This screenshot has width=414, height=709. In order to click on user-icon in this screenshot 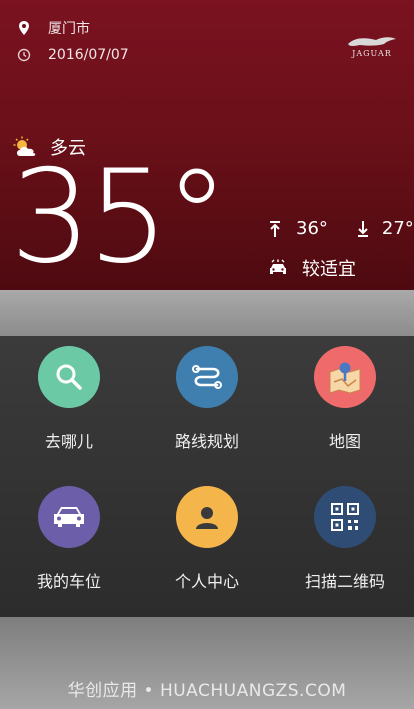, I will do `click(207, 517)`.